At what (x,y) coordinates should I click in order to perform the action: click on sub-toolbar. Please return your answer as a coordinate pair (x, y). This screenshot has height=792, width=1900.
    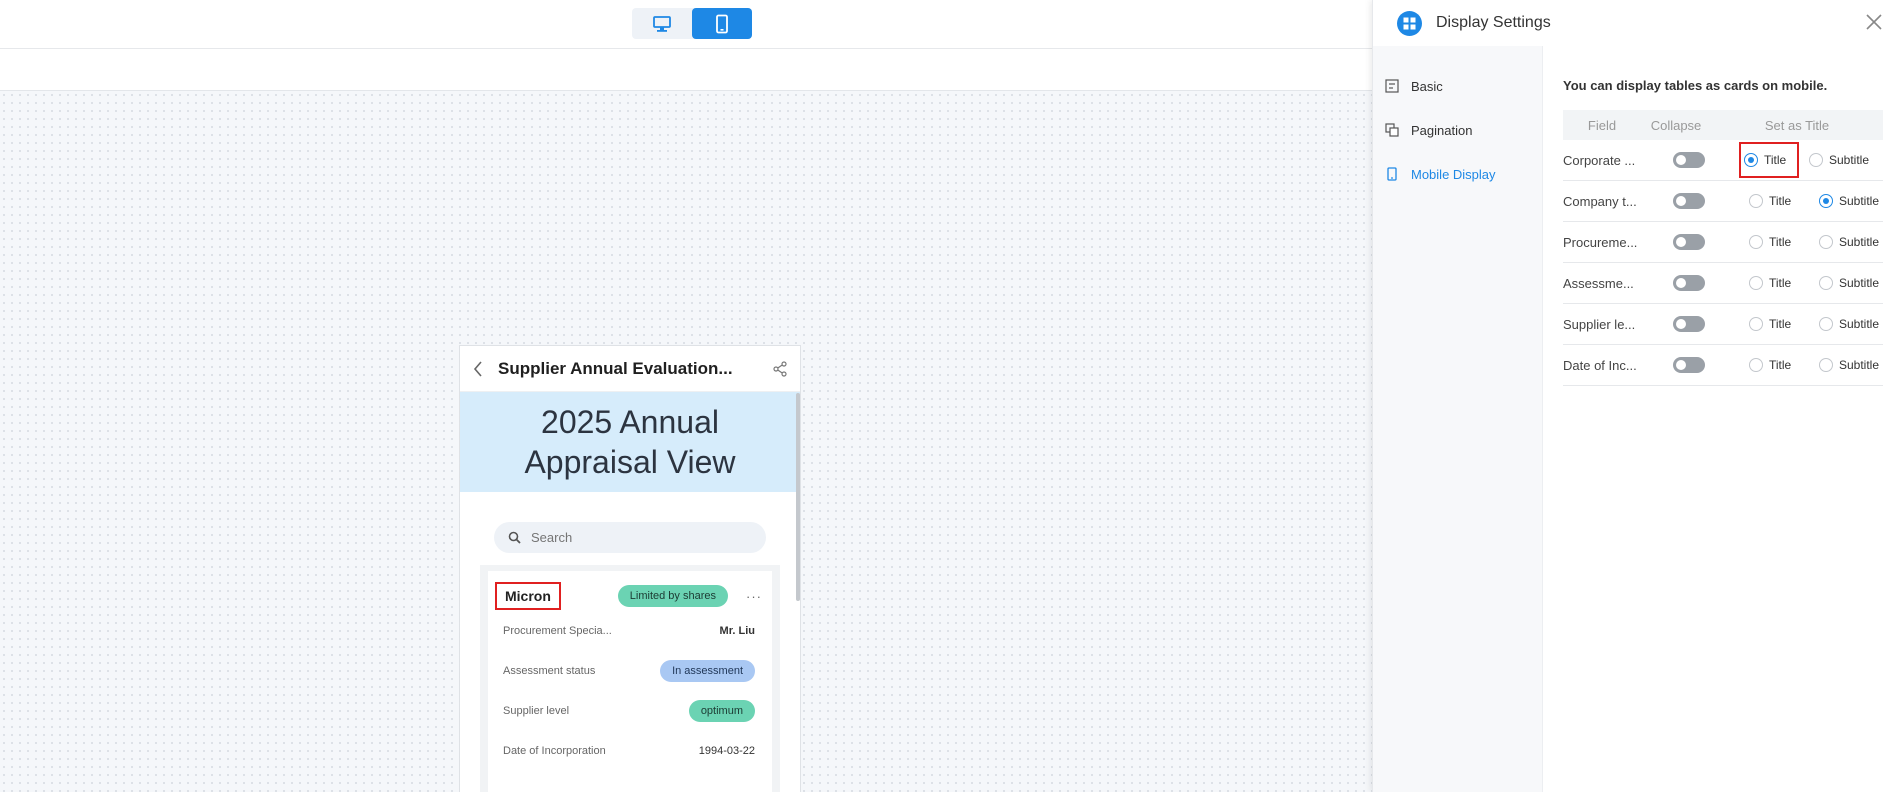
    Looking at the image, I should click on (686, 70).